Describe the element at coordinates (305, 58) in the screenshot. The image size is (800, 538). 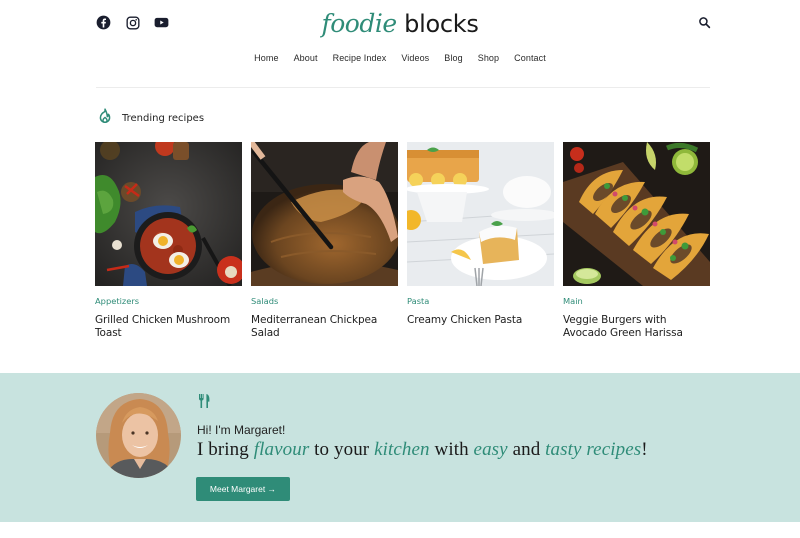
I see `nav-about: About` at that location.